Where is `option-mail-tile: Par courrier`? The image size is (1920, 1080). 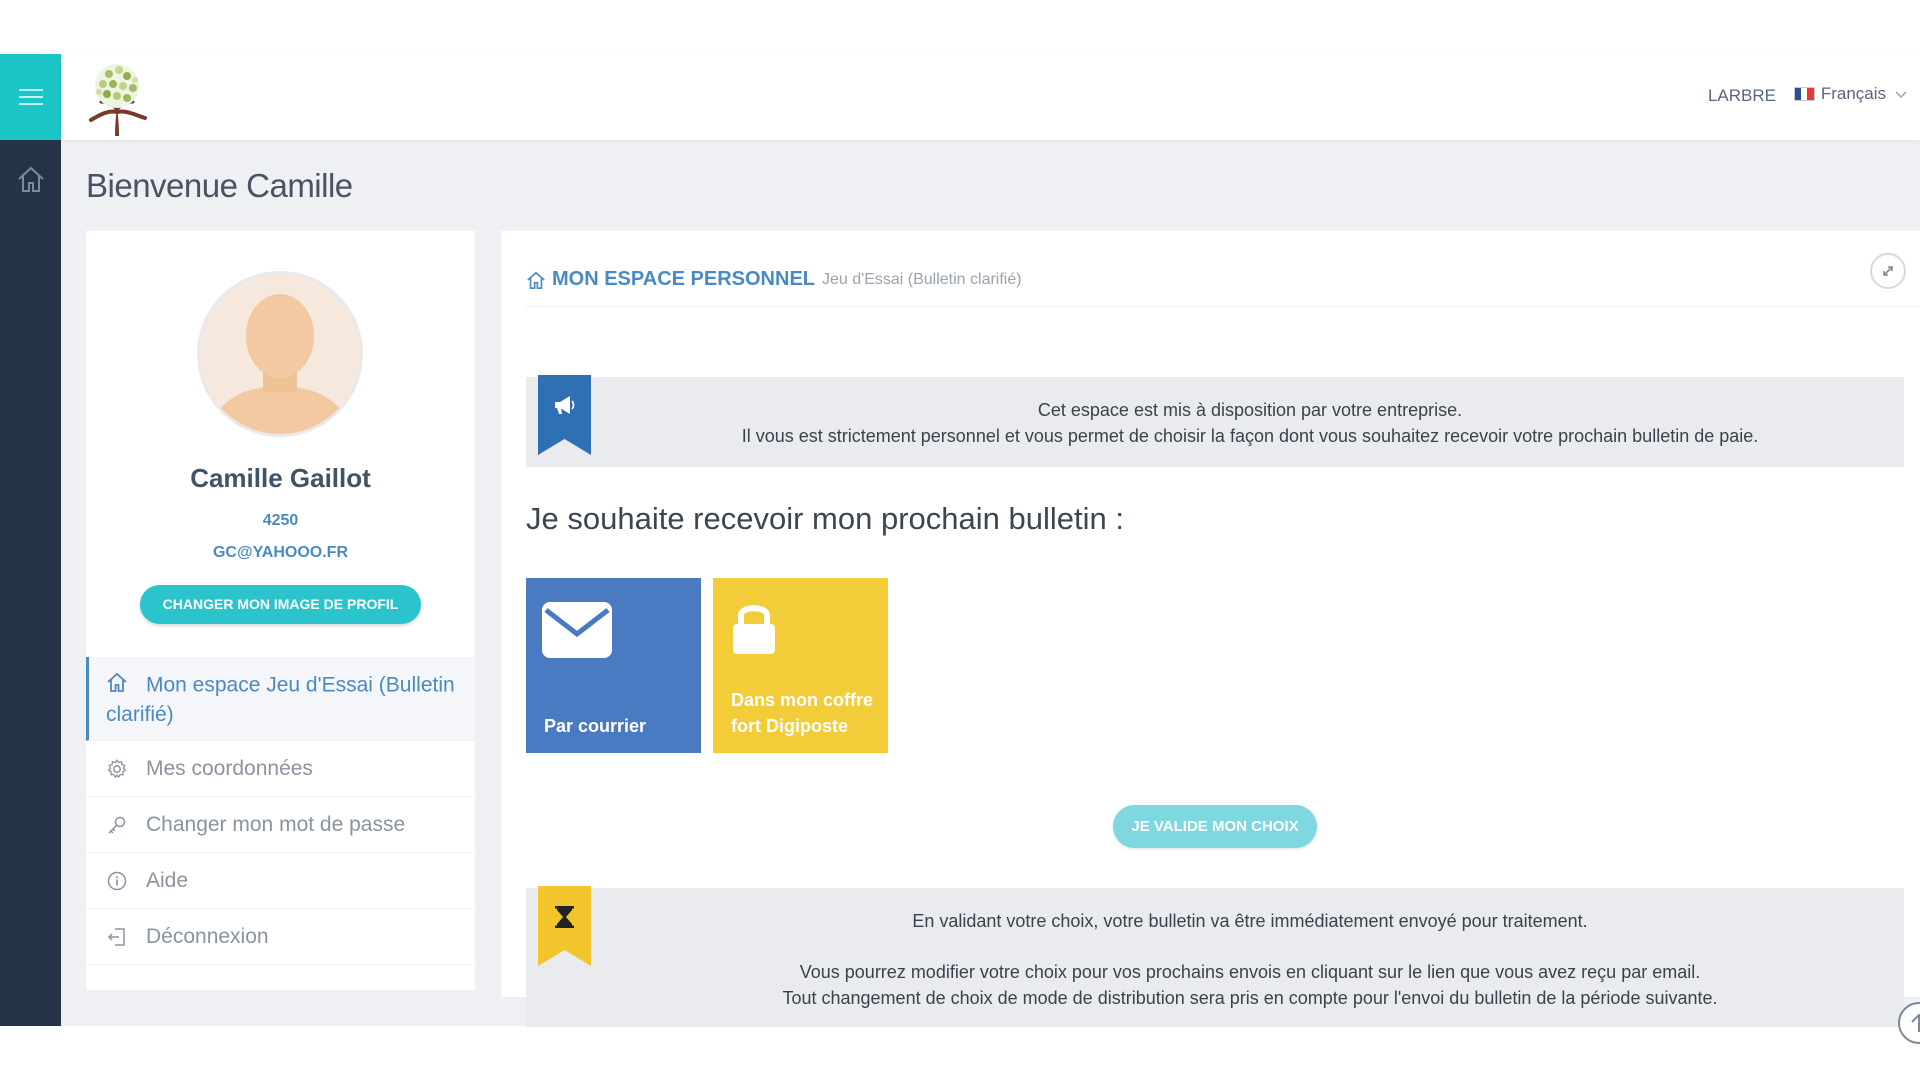 option-mail-tile: Par courrier is located at coordinates (613, 665).